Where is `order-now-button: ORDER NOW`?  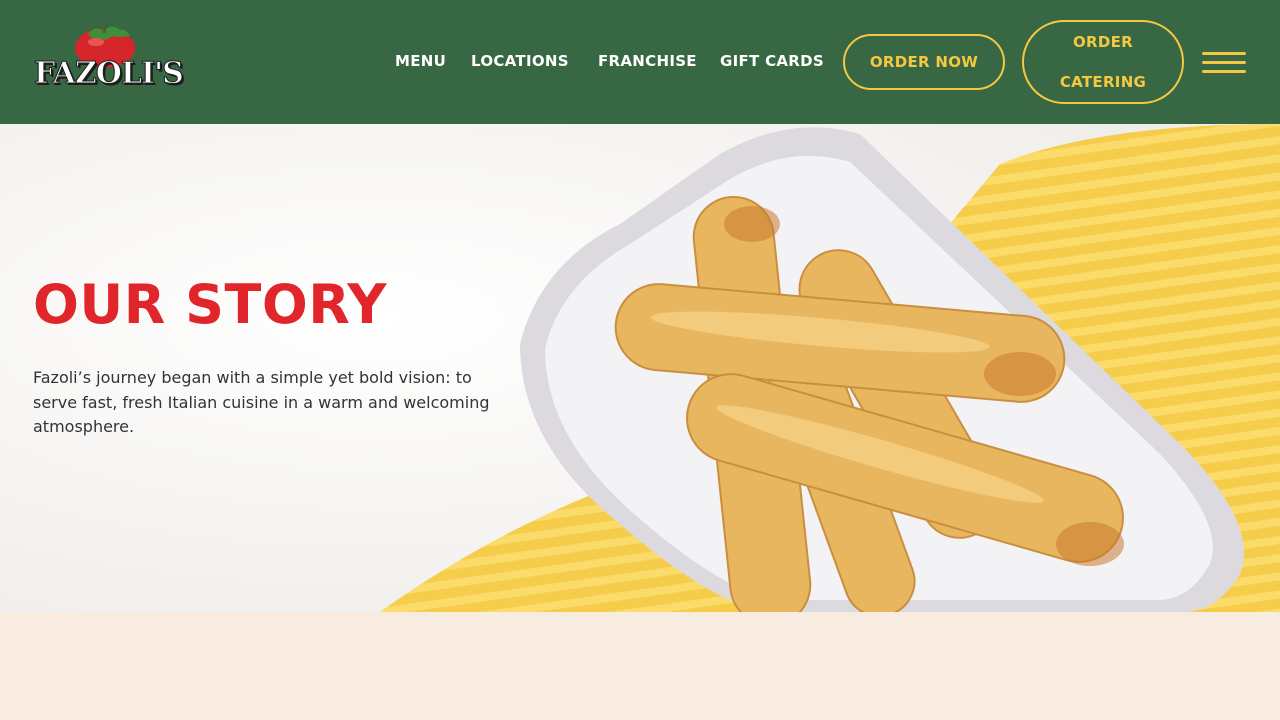
order-now-button: ORDER NOW is located at coordinates (924, 62).